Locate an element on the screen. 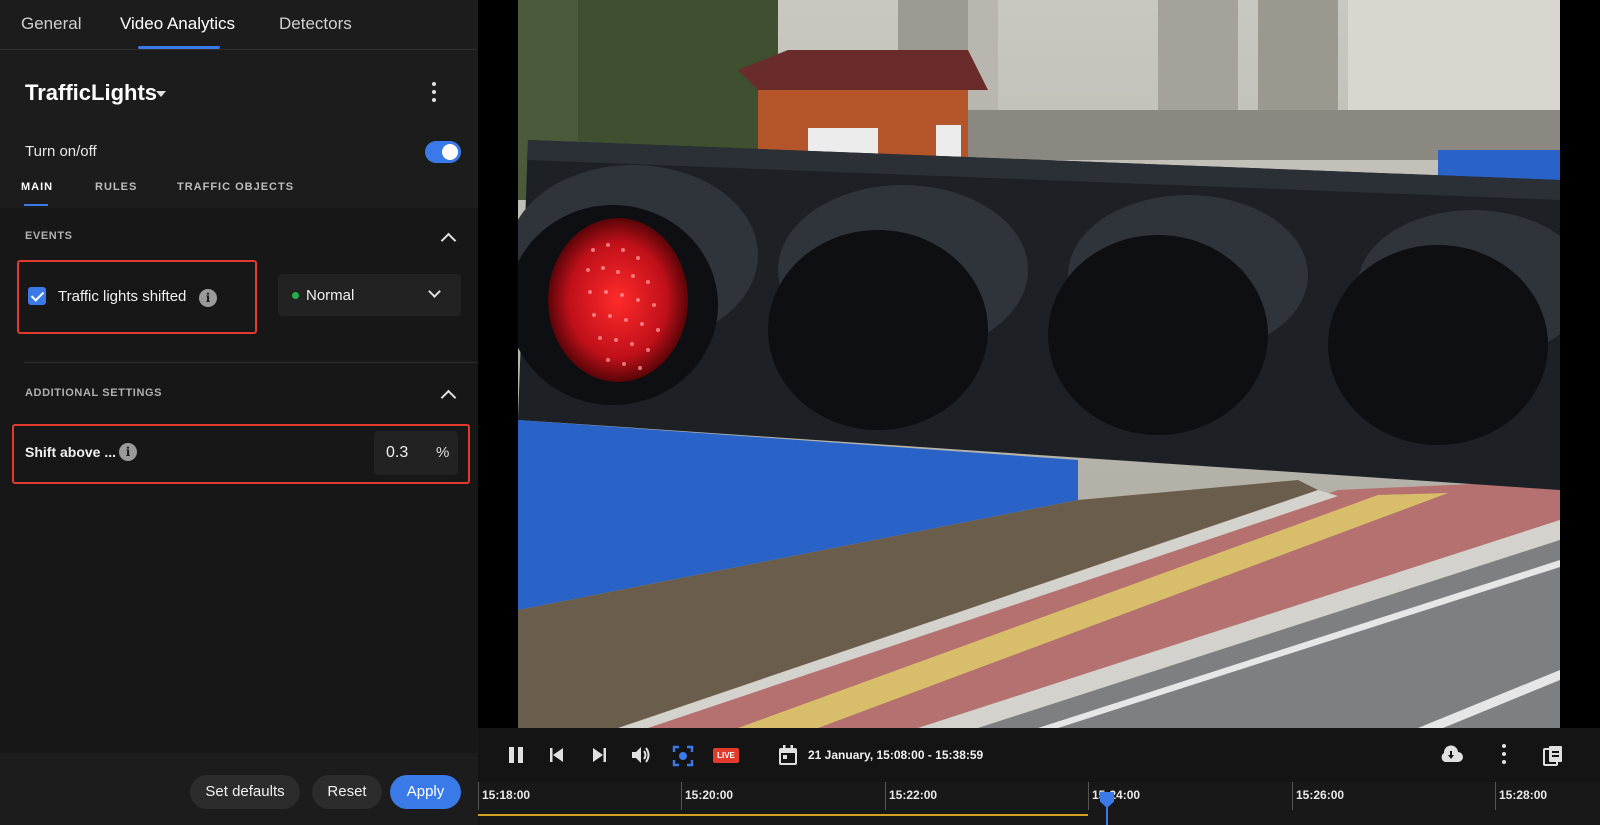 Image resolution: width=1600 pixels, height=825 pixels. recorded-range-bar is located at coordinates (783, 815).